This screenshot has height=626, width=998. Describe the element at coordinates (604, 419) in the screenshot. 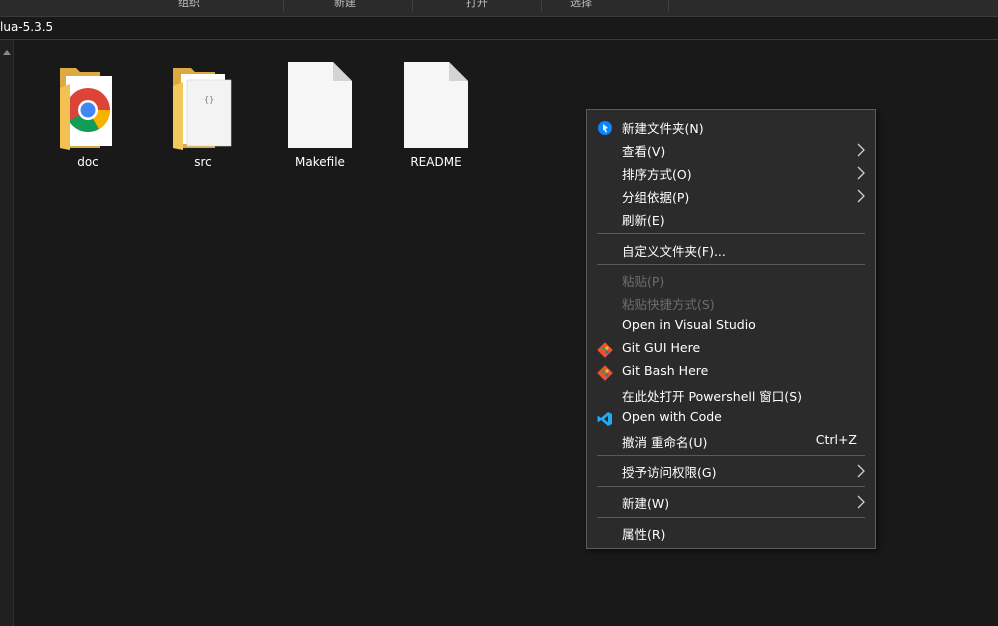

I see `vscode-icon` at that location.